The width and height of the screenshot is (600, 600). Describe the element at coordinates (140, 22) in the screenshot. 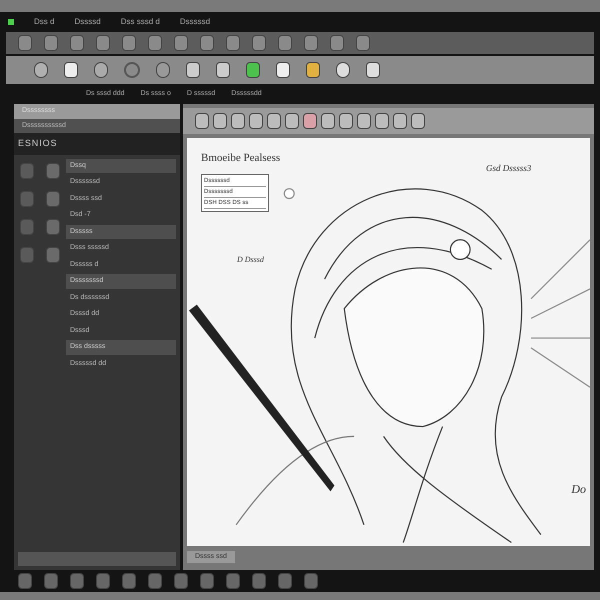

I see `menu-item: Dss sssd d` at that location.